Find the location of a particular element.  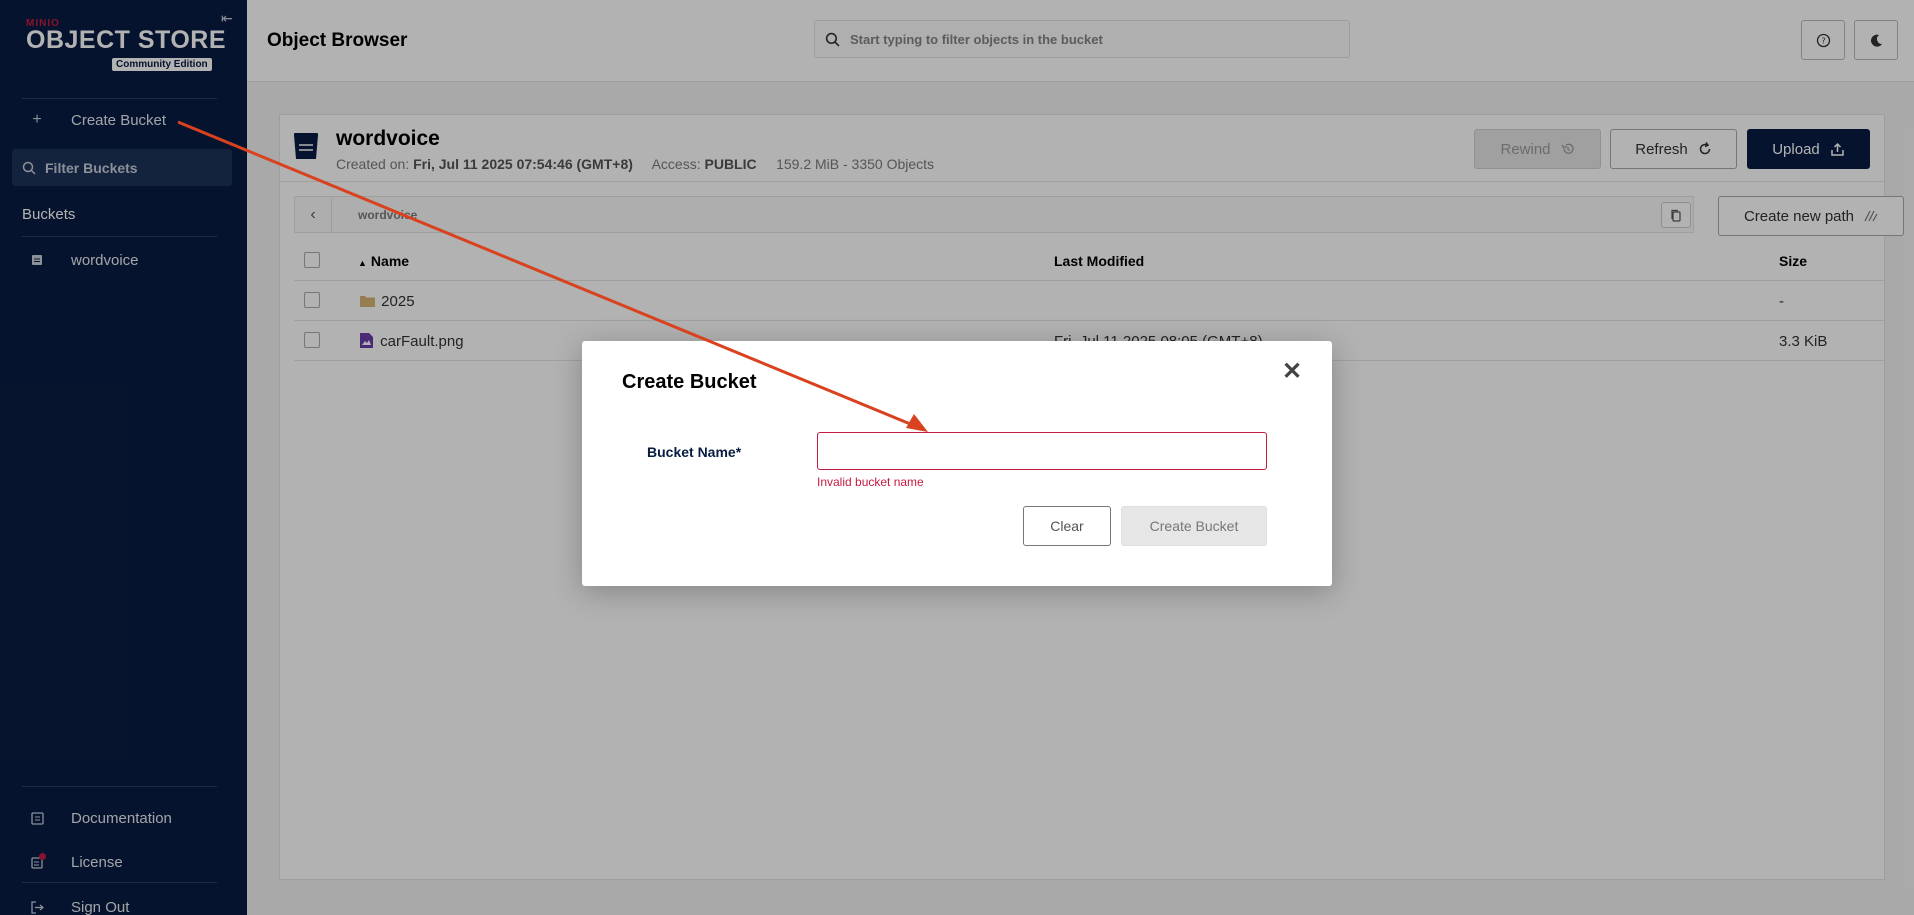

clear-label: Clear is located at coordinates (1067, 526).